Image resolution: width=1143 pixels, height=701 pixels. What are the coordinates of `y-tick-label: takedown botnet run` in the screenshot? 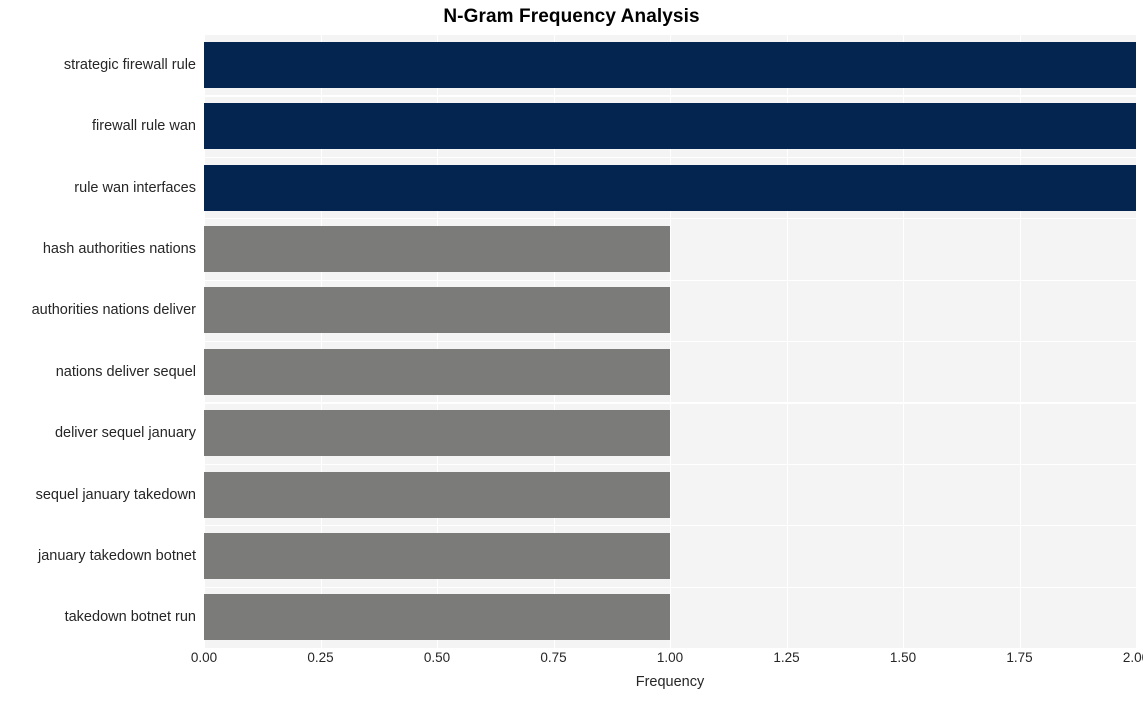 It's located at (130, 617).